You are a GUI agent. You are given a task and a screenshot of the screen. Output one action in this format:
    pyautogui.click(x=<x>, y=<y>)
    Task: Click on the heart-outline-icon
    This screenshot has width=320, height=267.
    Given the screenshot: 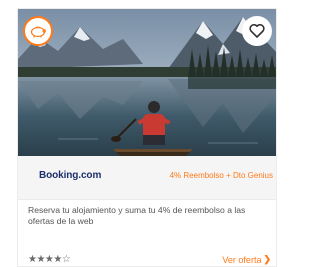 What is the action you would take?
    pyautogui.click(x=257, y=31)
    